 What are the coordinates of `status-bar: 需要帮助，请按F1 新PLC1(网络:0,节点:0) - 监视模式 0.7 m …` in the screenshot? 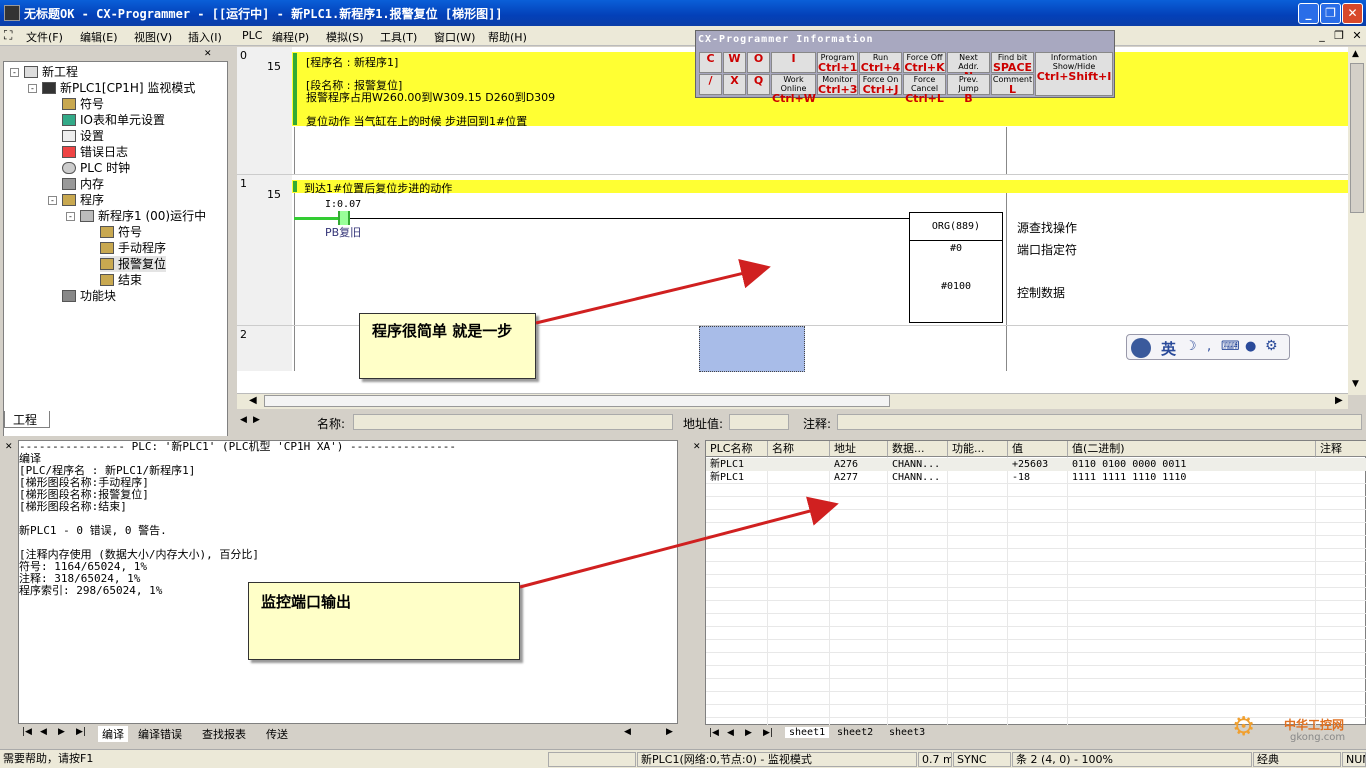 It's located at (683, 758).